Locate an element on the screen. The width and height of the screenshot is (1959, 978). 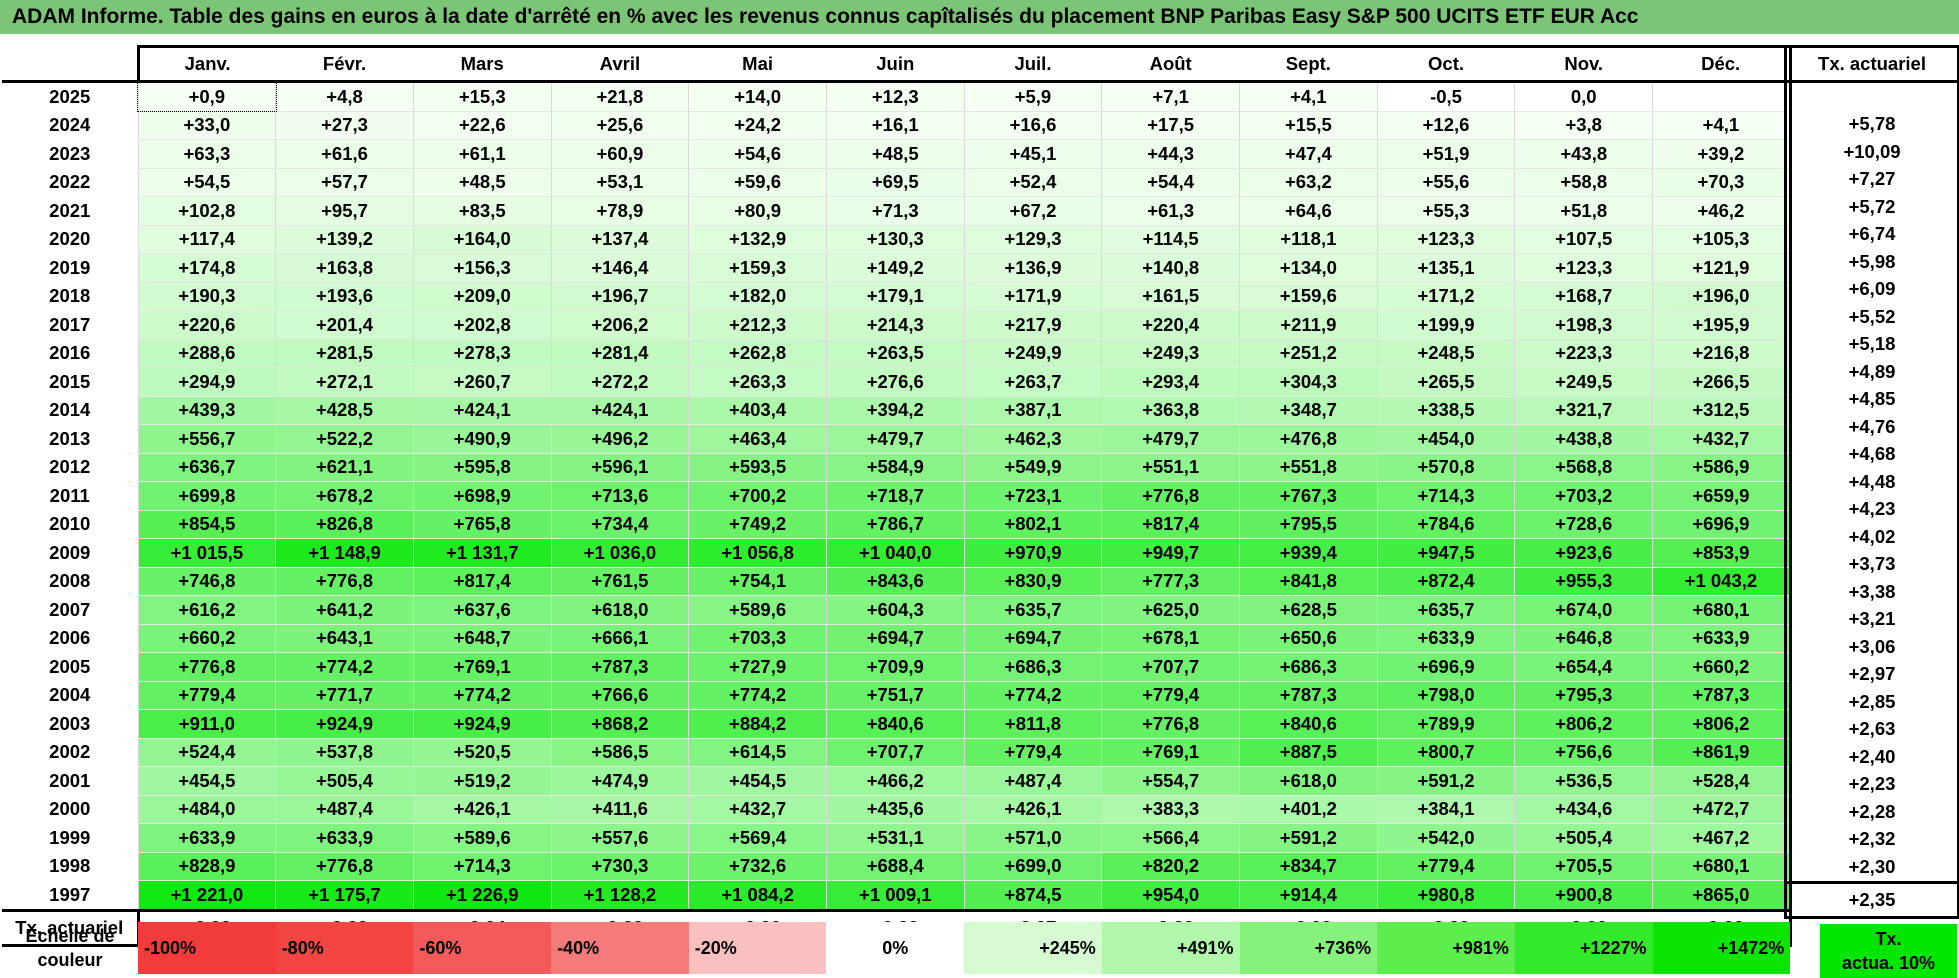
gain-cell: +70,3 is located at coordinates (1722, 182).